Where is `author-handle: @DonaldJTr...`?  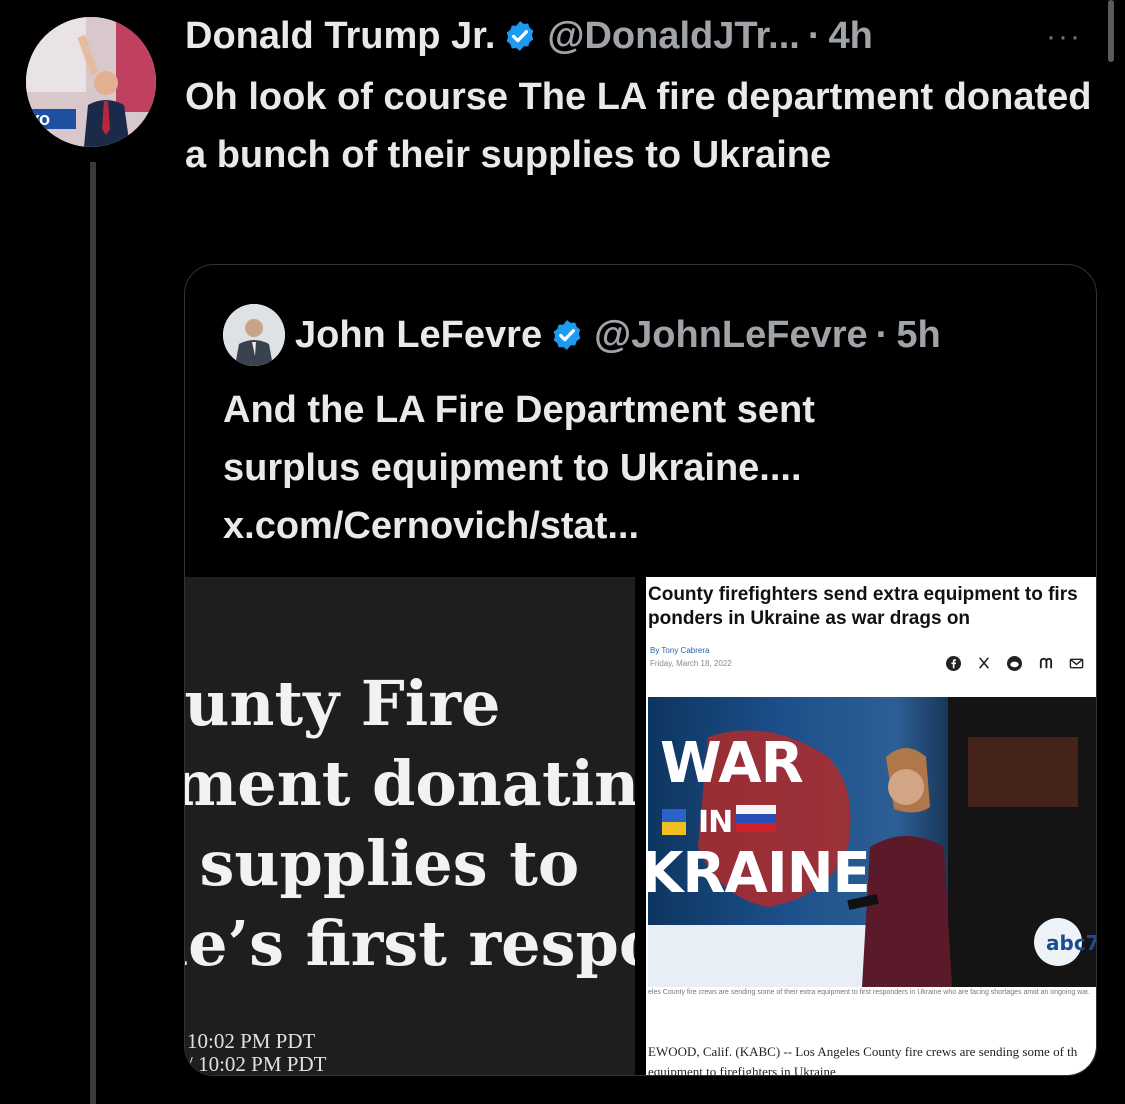 author-handle: @DonaldJTr... is located at coordinates (673, 36).